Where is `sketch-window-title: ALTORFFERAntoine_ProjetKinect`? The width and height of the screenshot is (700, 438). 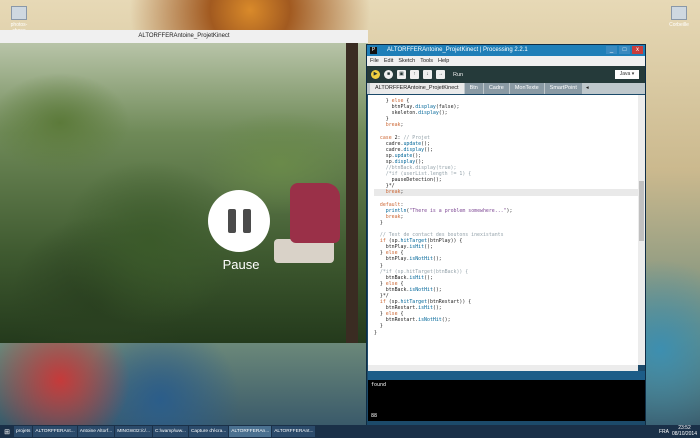
sketch-window-title: ALTORFFERAntoine_ProjetKinect is located at coordinates (184, 36).